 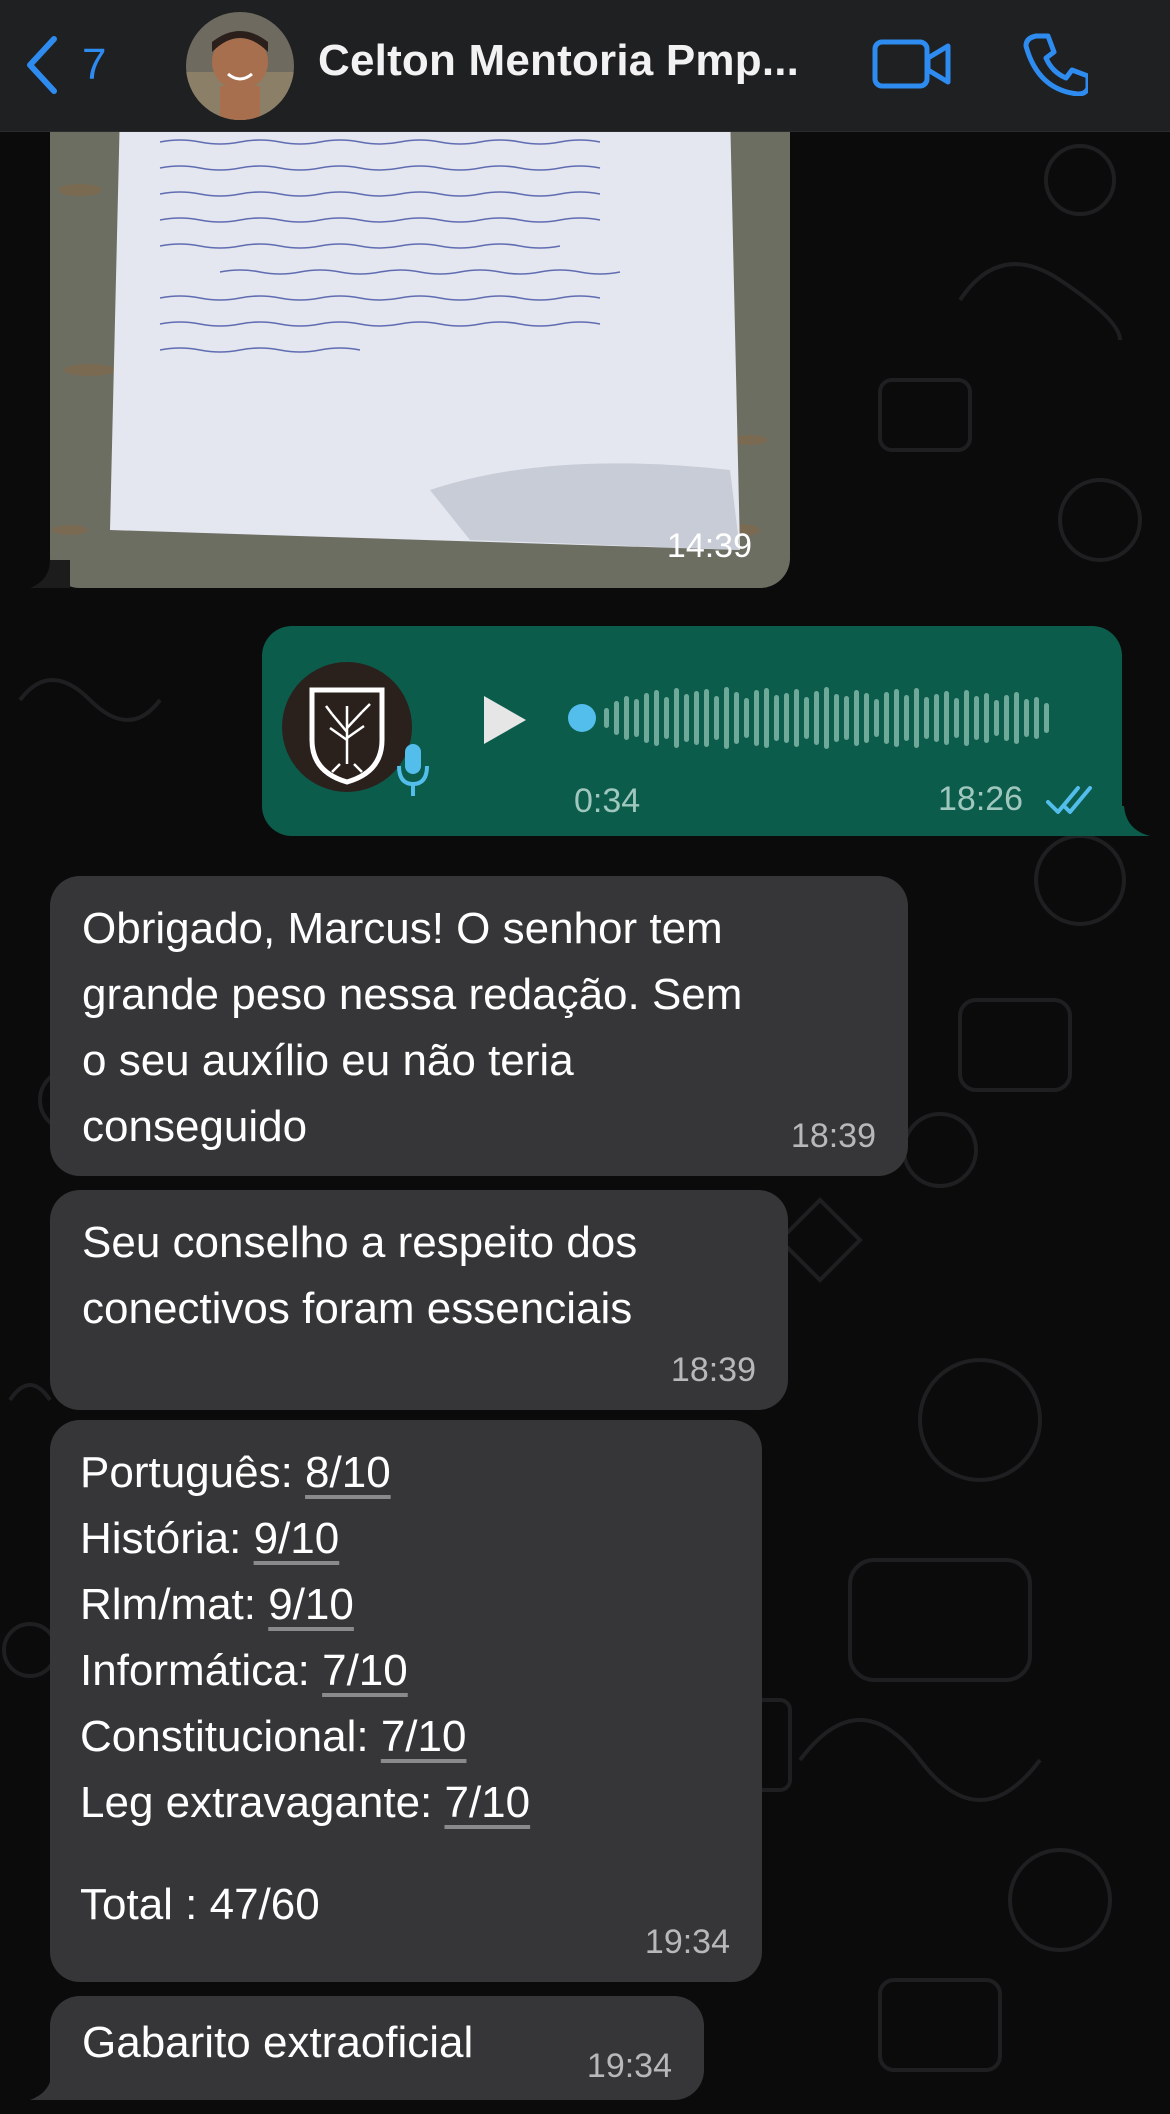 I want to click on text-message: Gabarito extraoficial 19:34, so click(x=377, y=2048).